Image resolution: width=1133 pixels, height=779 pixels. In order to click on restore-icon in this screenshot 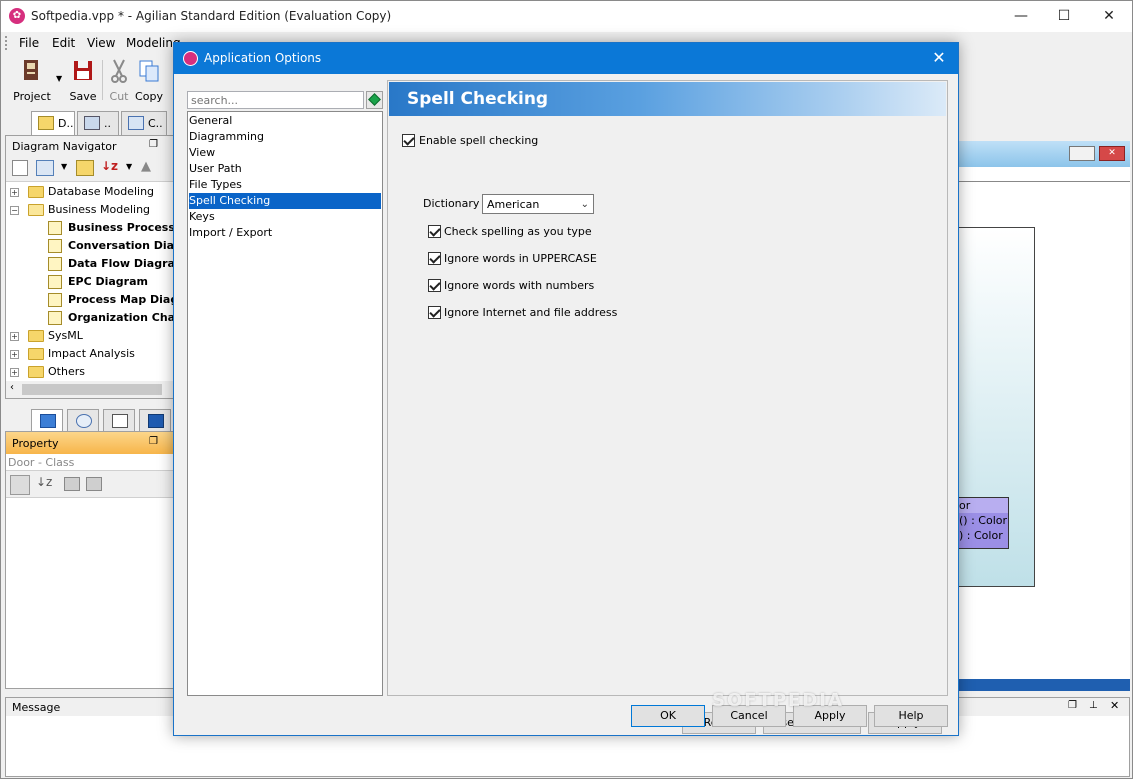, I will do `click(1082, 153)`.